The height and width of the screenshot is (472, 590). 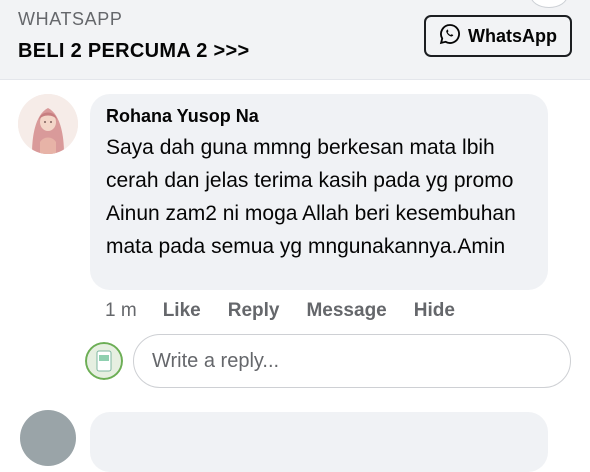 I want to click on next-comment-bubble, so click(x=319, y=442).